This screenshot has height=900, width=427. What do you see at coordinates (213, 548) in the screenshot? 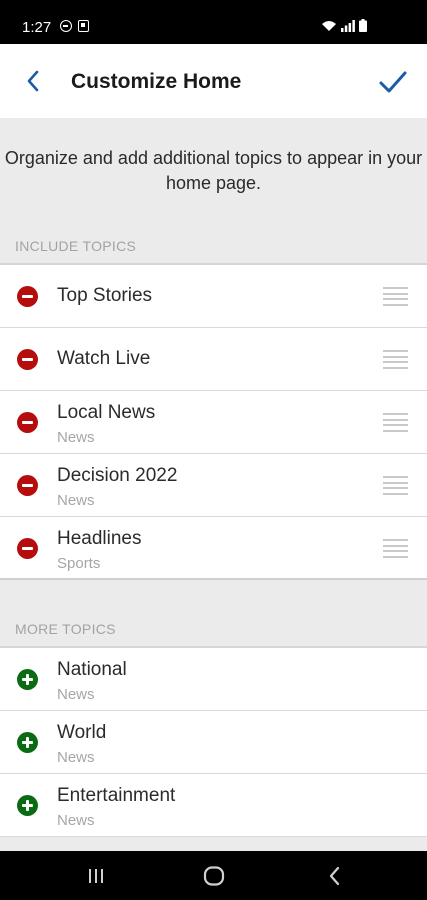
I see `list-item: Headlines Sports` at bounding box center [213, 548].